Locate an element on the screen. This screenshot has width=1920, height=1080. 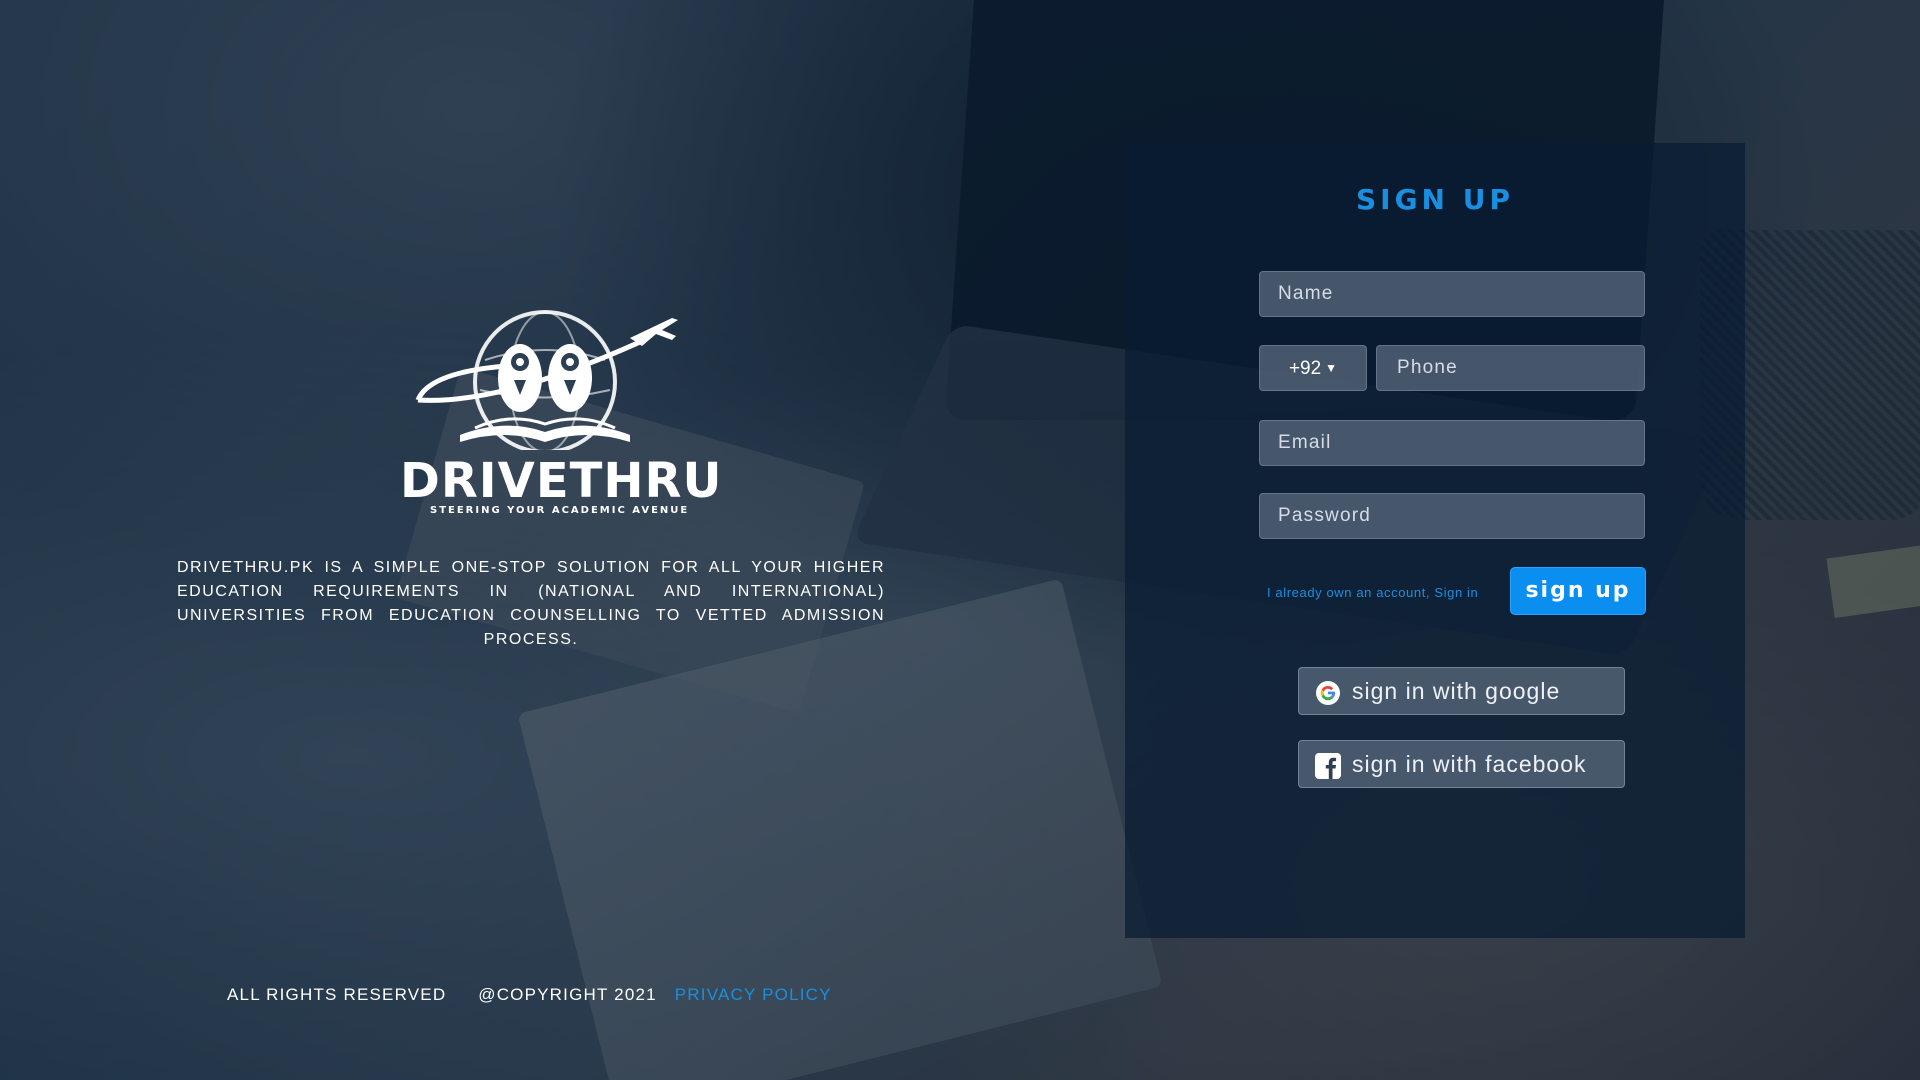
name-input is located at coordinates (1452, 294).